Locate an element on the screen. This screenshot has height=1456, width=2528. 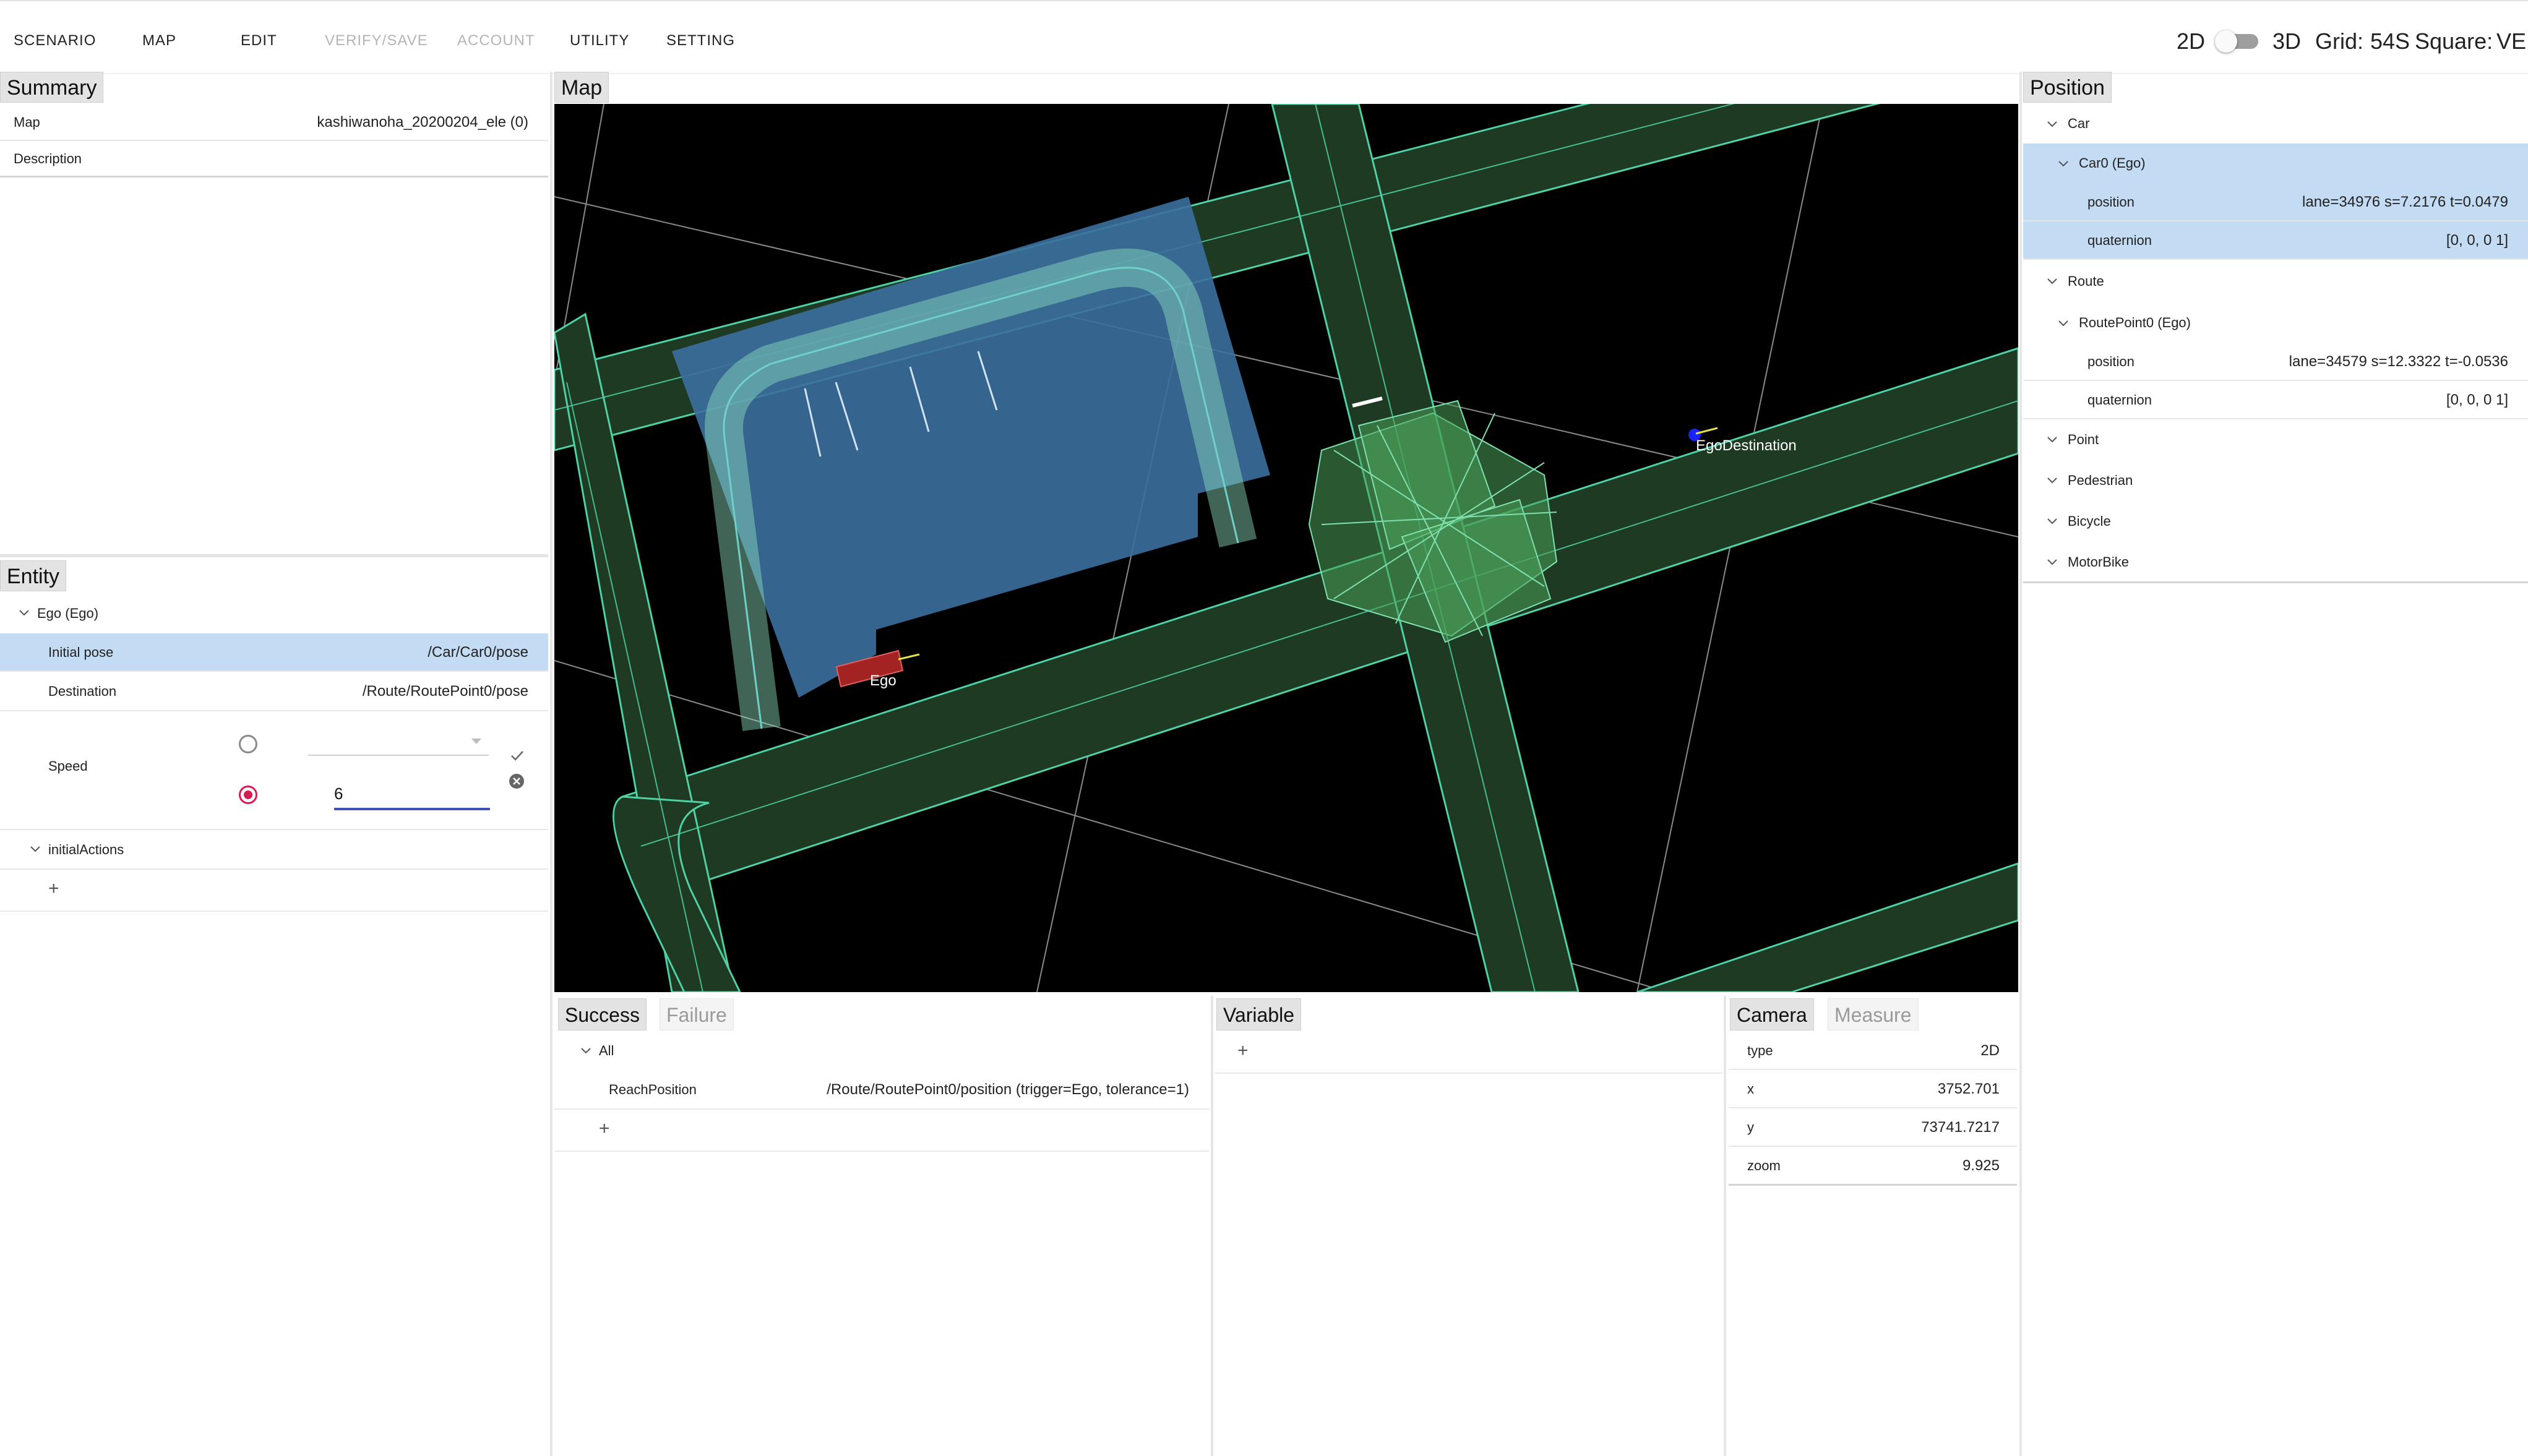
speed-option-select-radio is located at coordinates (248, 744).